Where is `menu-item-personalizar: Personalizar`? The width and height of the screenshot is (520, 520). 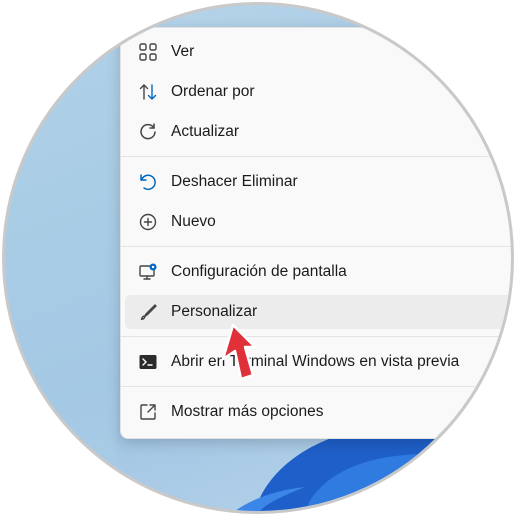 menu-item-personalizar: Personalizar is located at coordinates (318, 312).